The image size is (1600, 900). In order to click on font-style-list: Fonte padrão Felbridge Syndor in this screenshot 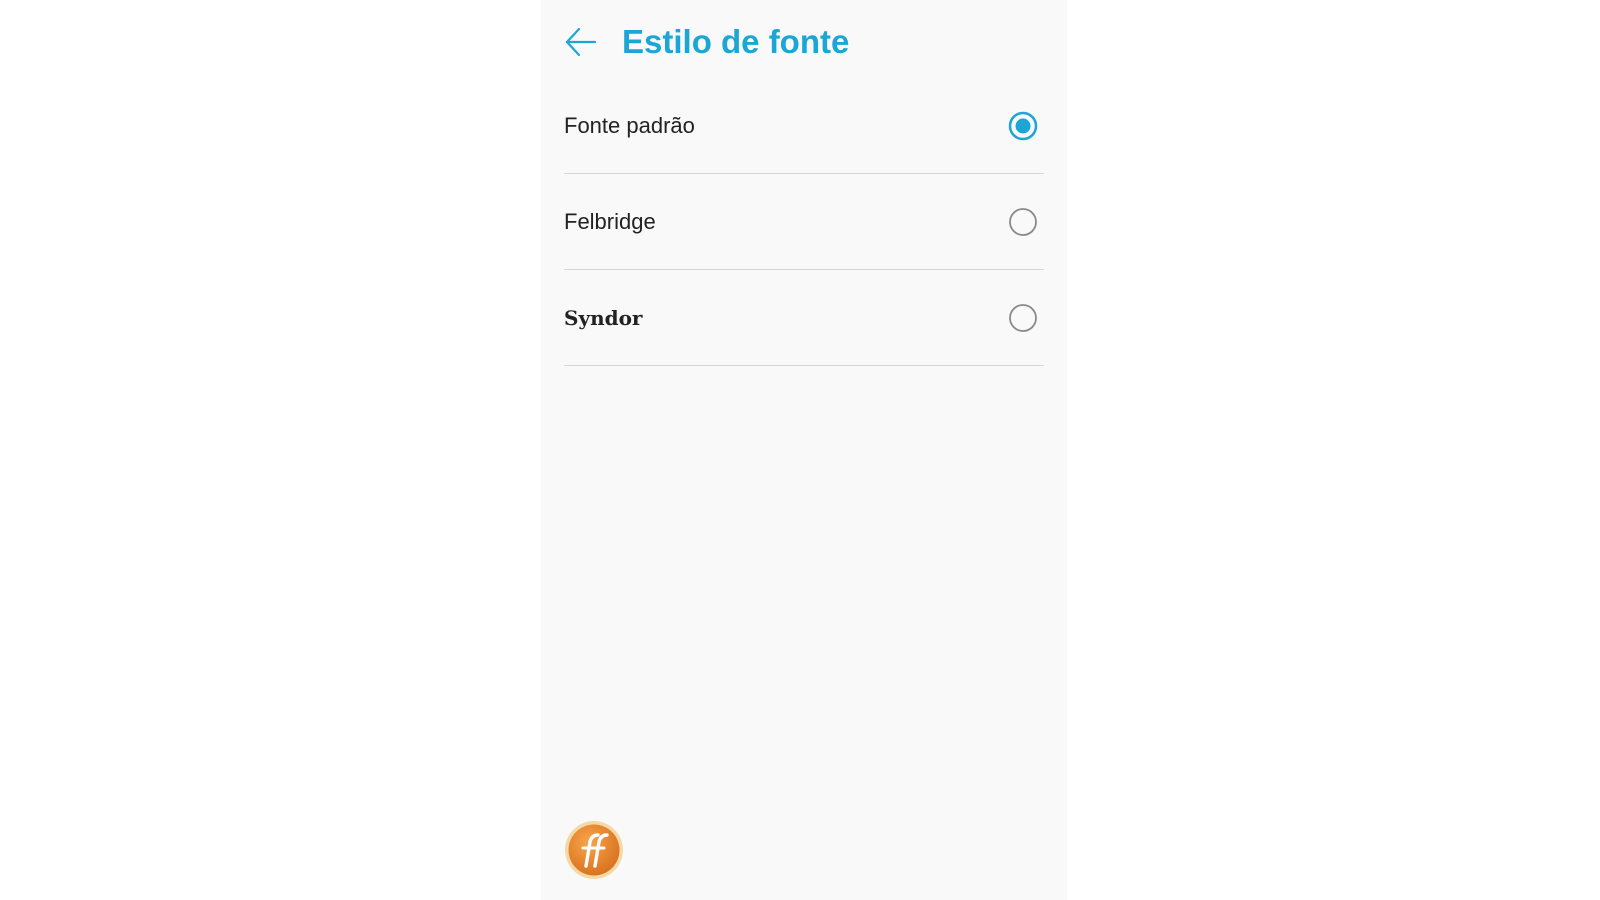, I will do `click(804, 222)`.